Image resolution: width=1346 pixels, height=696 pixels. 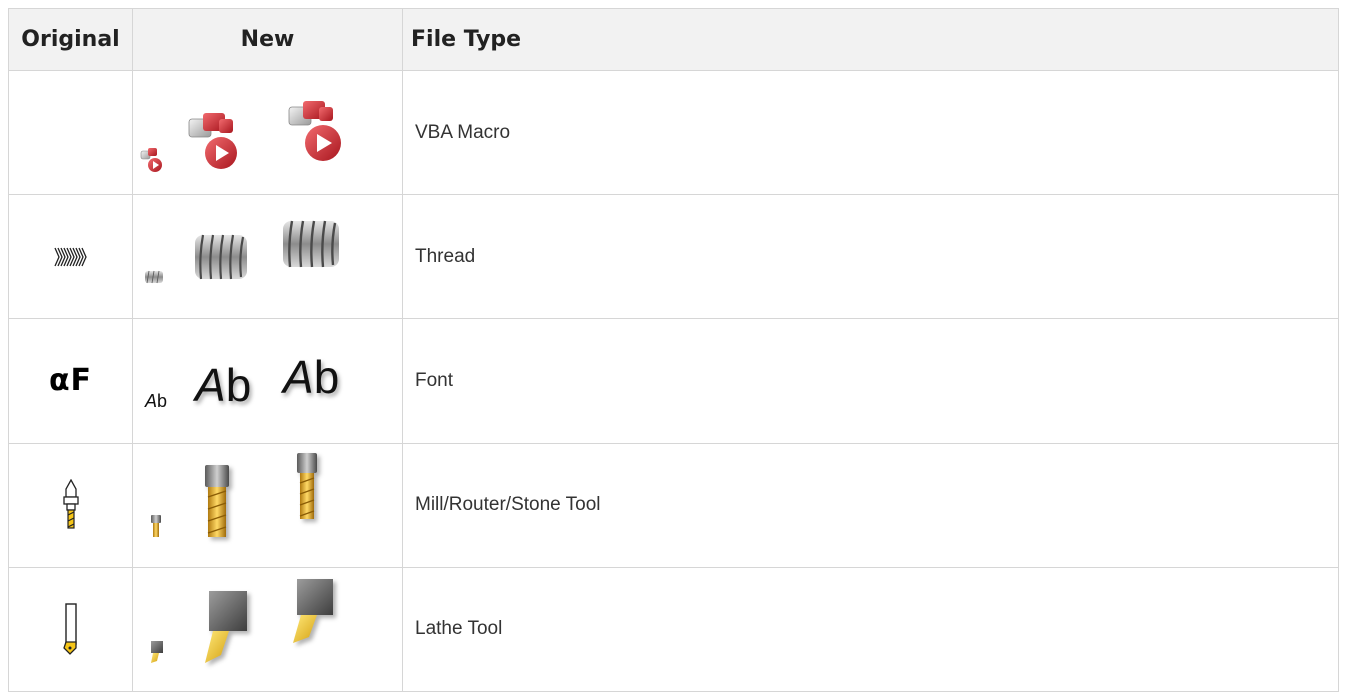 What do you see at coordinates (234, 495) in the screenshot?
I see `mill-tool-icon` at bounding box center [234, 495].